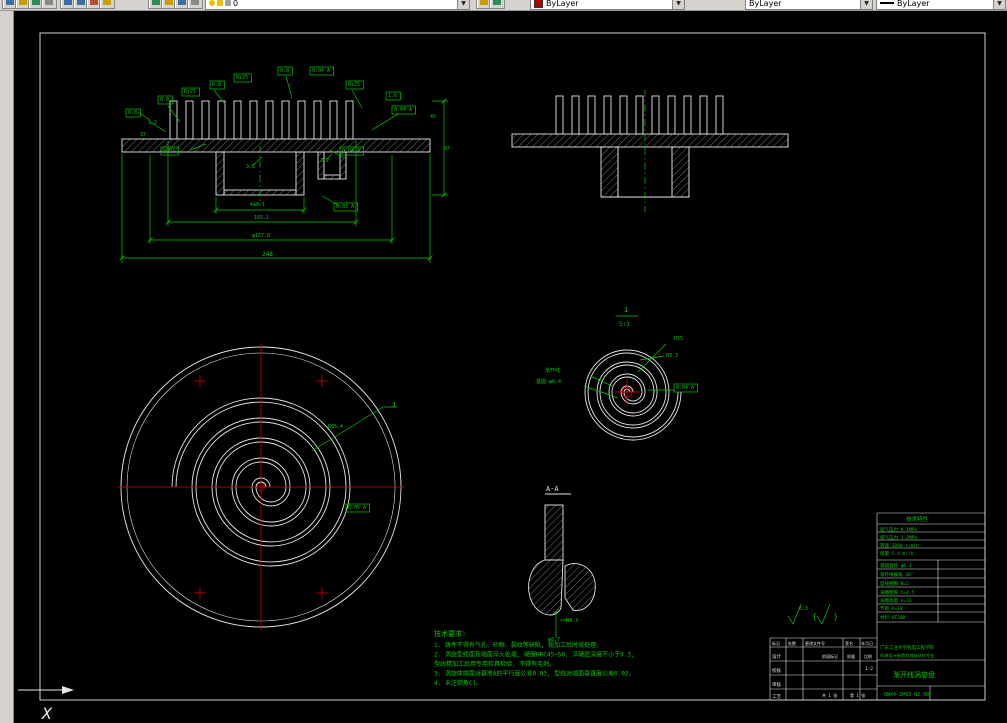  I want to click on svg-text: 1. 铸件不得有气孔、砂眼、裂纹等缺陷, 粗加工后时效处理。, so click(518, 645).